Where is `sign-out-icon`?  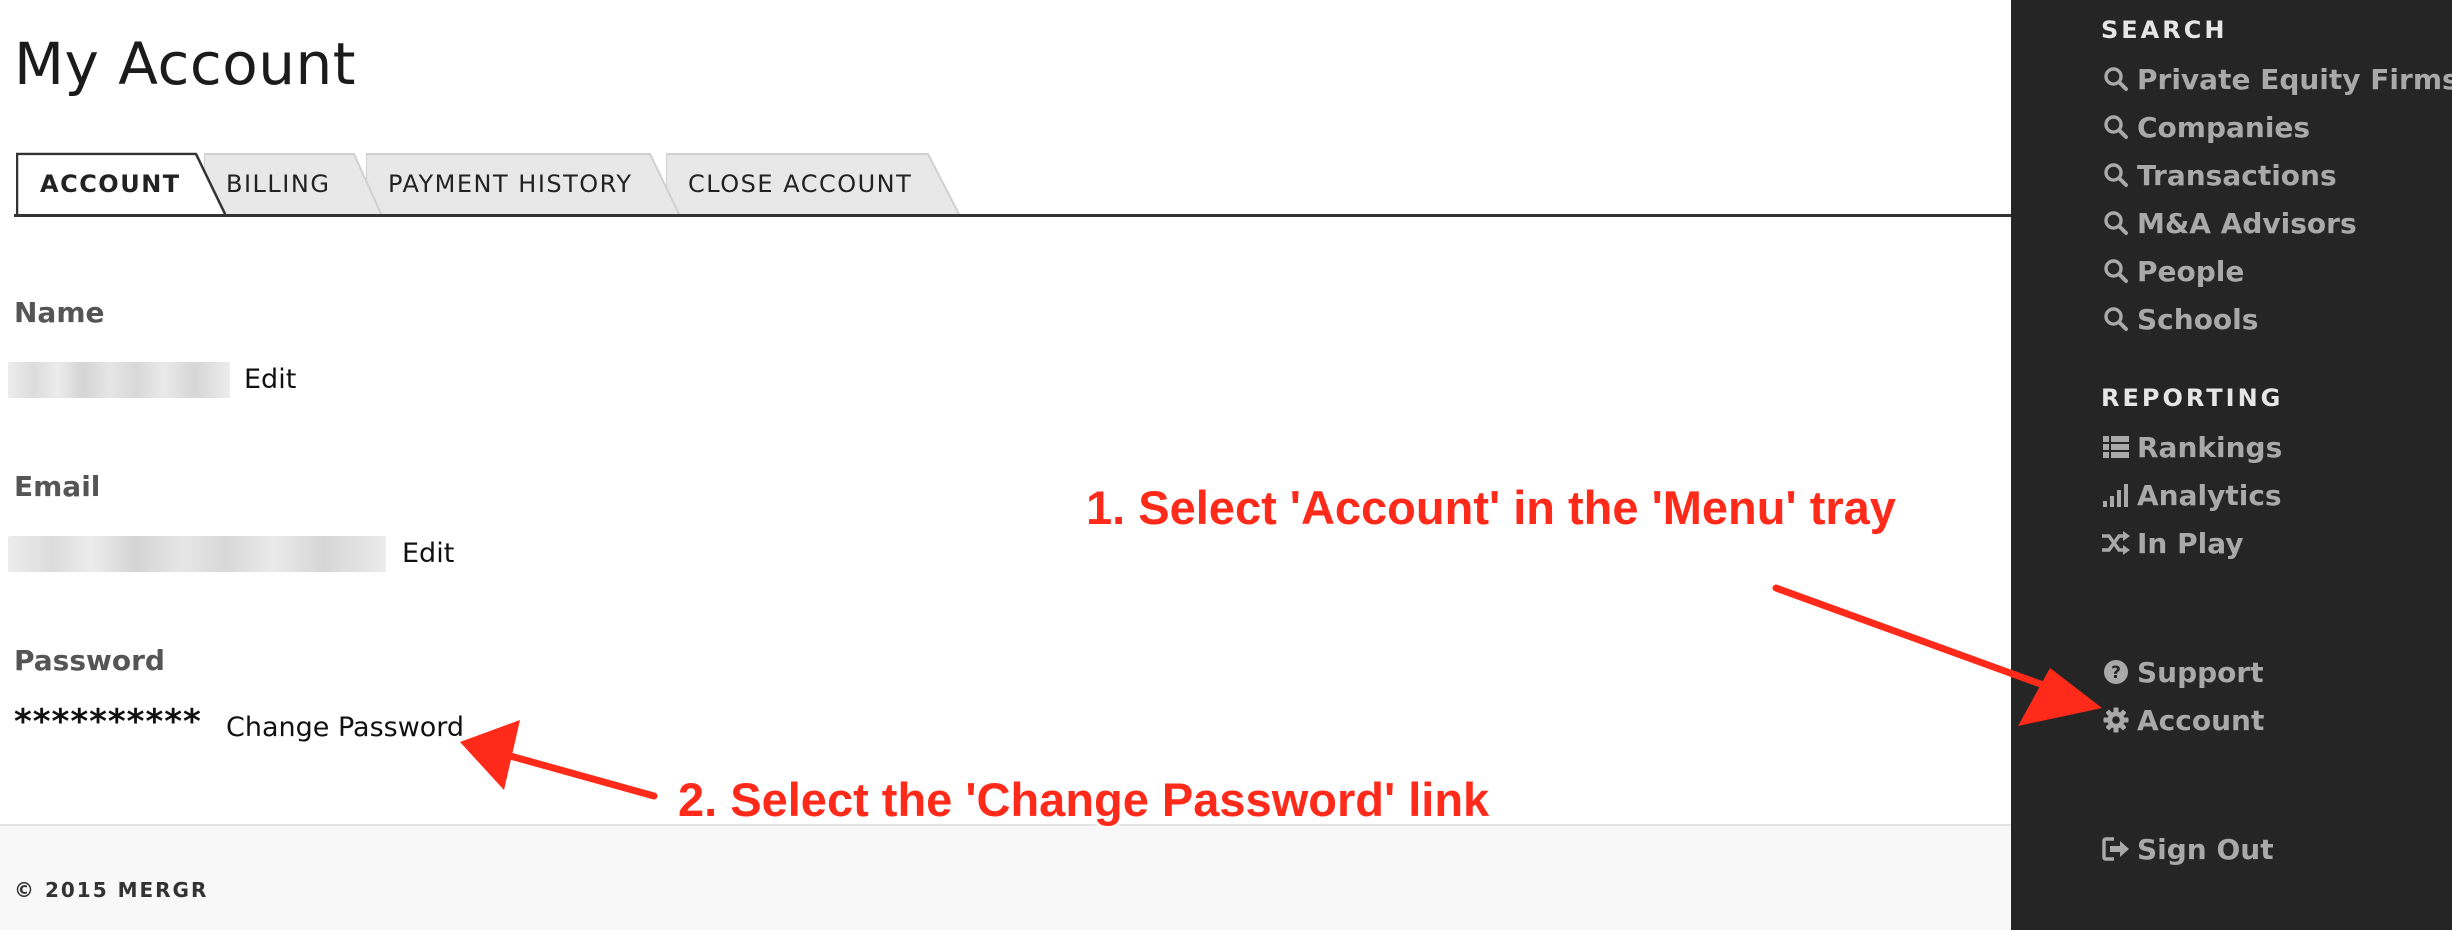 sign-out-icon is located at coordinates (2116, 849).